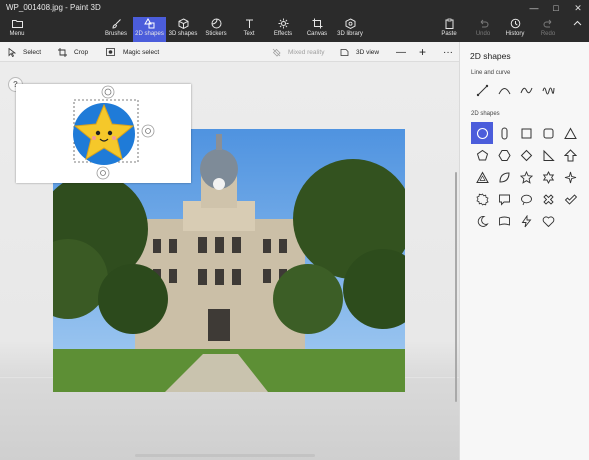 This screenshot has width=589, height=460. What do you see at coordinates (17, 29) in the screenshot?
I see `menu-button: Menu` at bounding box center [17, 29].